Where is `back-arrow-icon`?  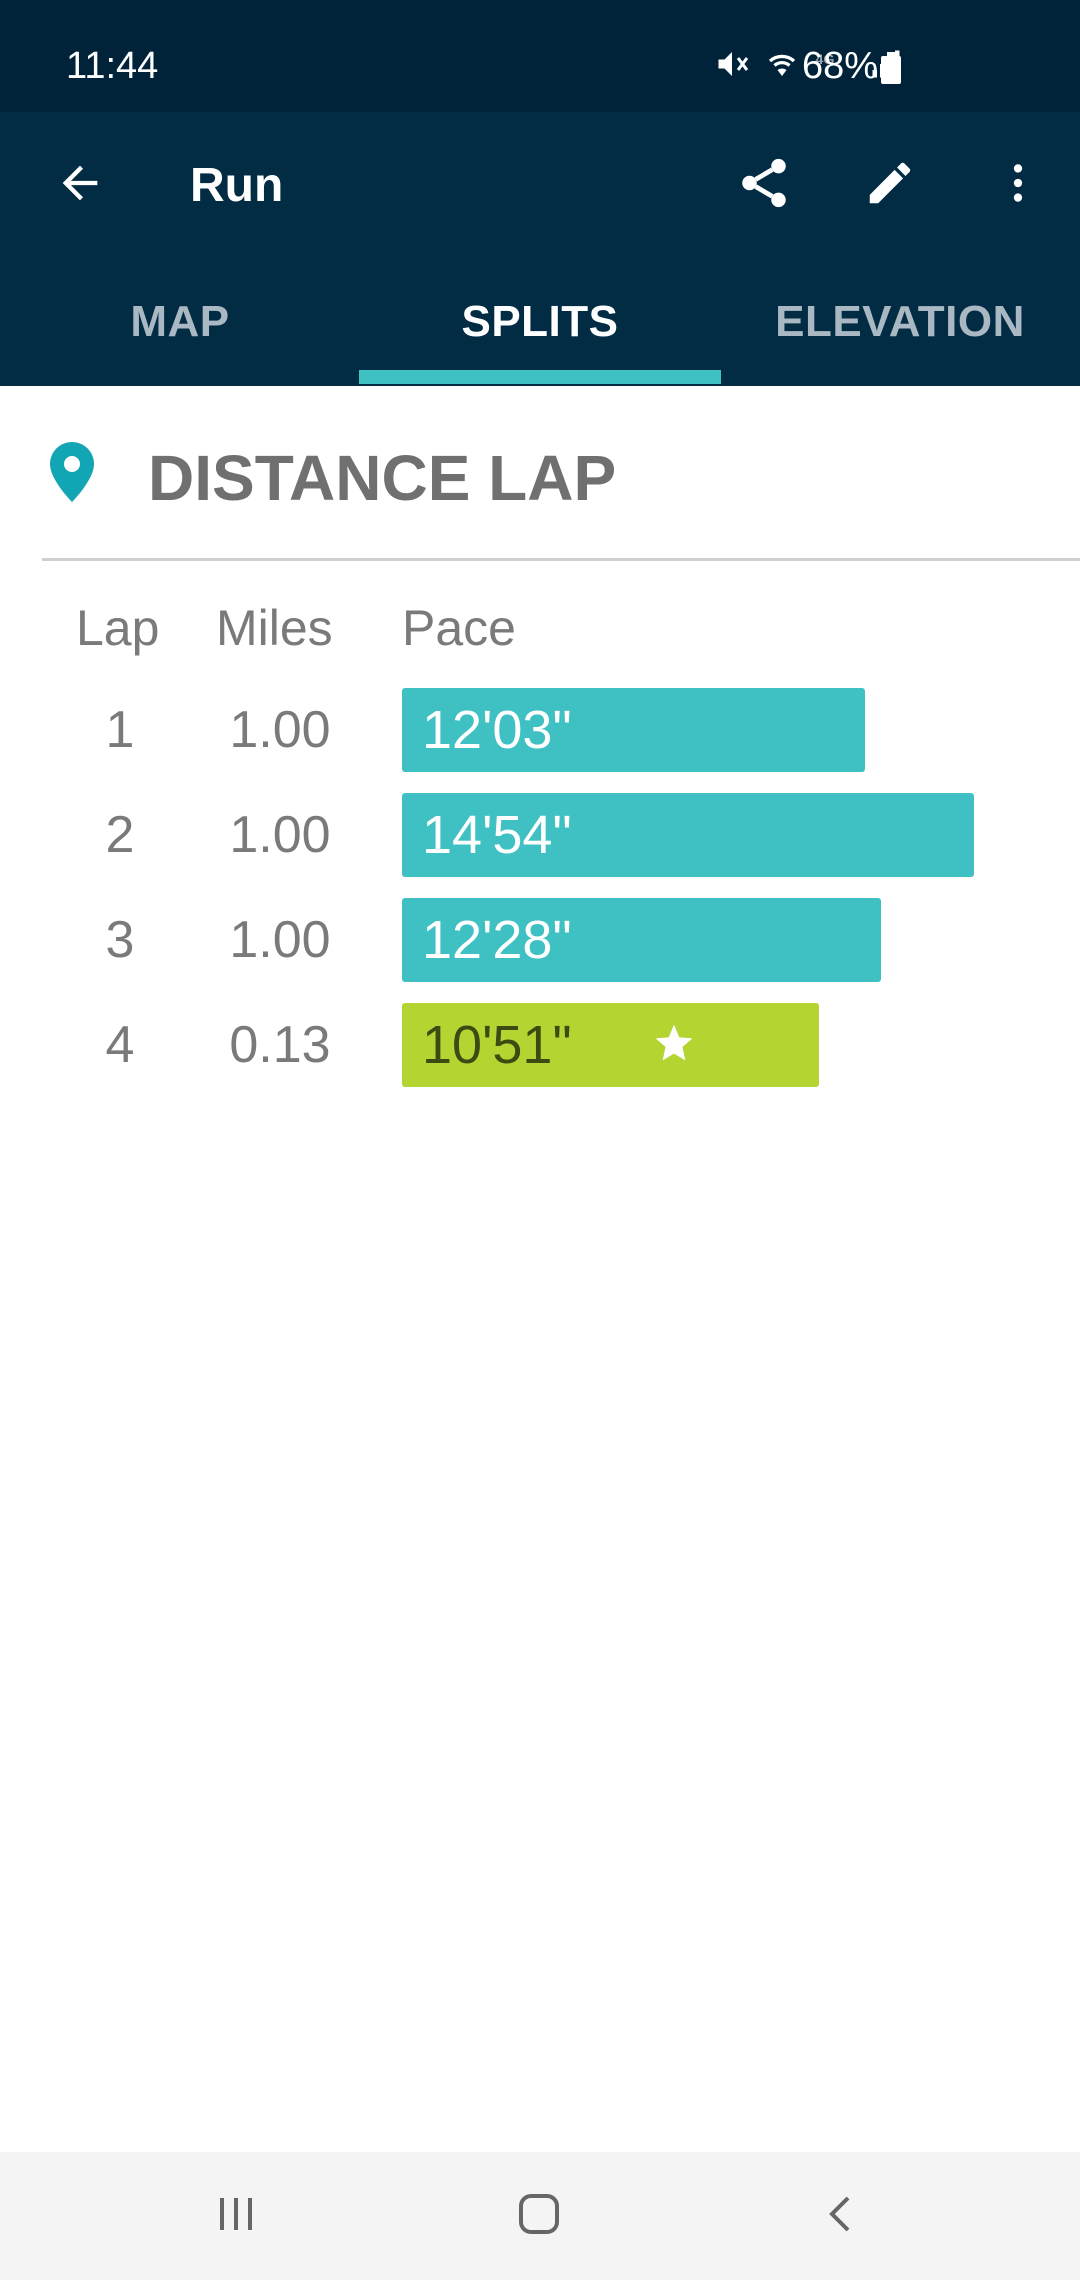
back-arrow-icon is located at coordinates (80, 185).